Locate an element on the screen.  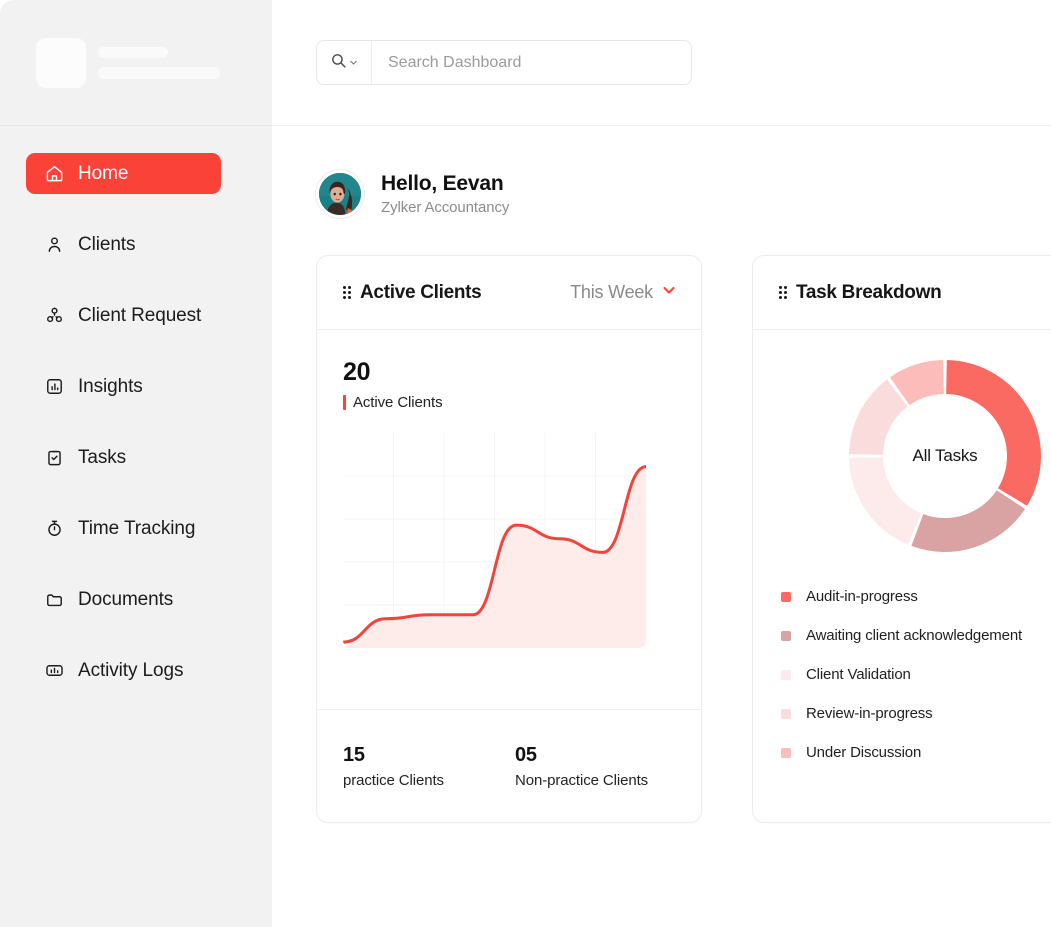
sidebar-item-label: Documents is located at coordinates (126, 599).